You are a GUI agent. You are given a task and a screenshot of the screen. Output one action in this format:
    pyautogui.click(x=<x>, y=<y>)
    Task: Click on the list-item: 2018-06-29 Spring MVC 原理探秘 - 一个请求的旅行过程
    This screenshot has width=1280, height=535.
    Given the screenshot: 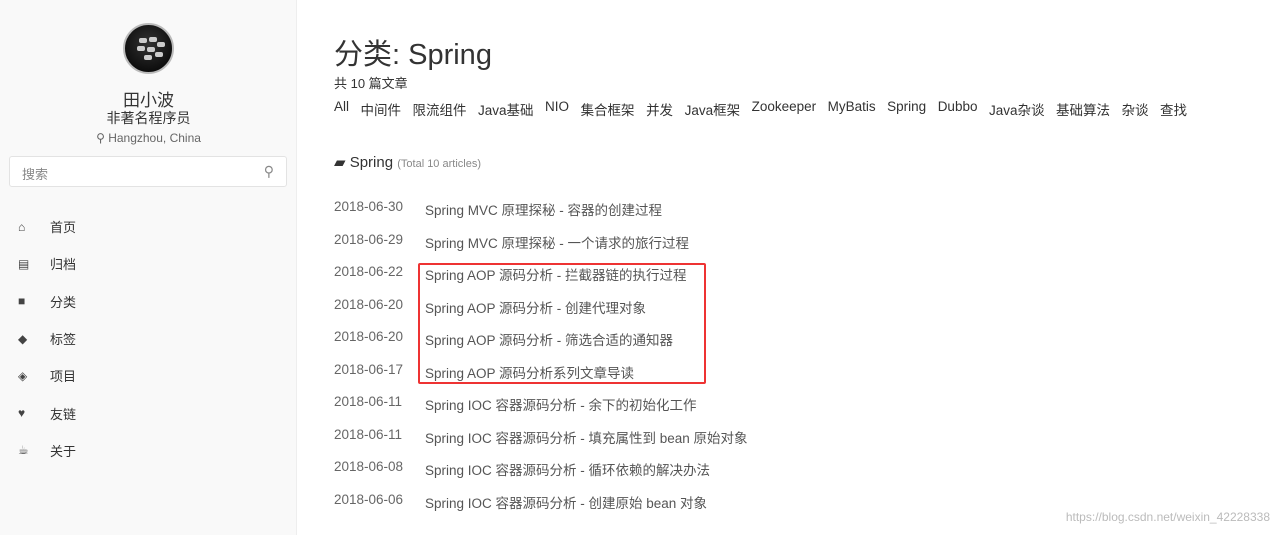 What is the action you would take?
    pyautogui.click(x=584, y=248)
    